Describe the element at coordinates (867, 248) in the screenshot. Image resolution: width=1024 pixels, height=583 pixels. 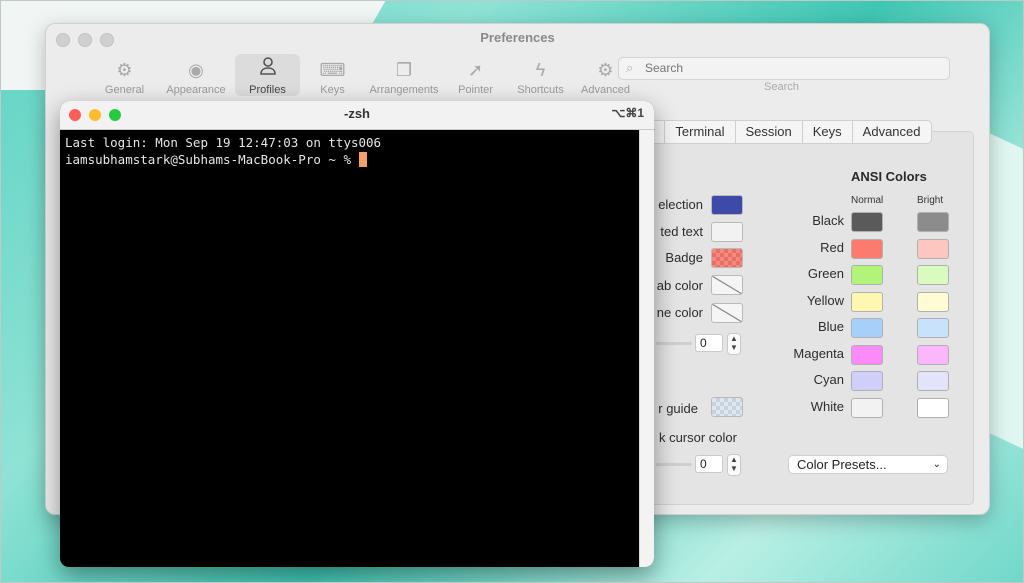
I see `ansi-red-normal-well` at that location.